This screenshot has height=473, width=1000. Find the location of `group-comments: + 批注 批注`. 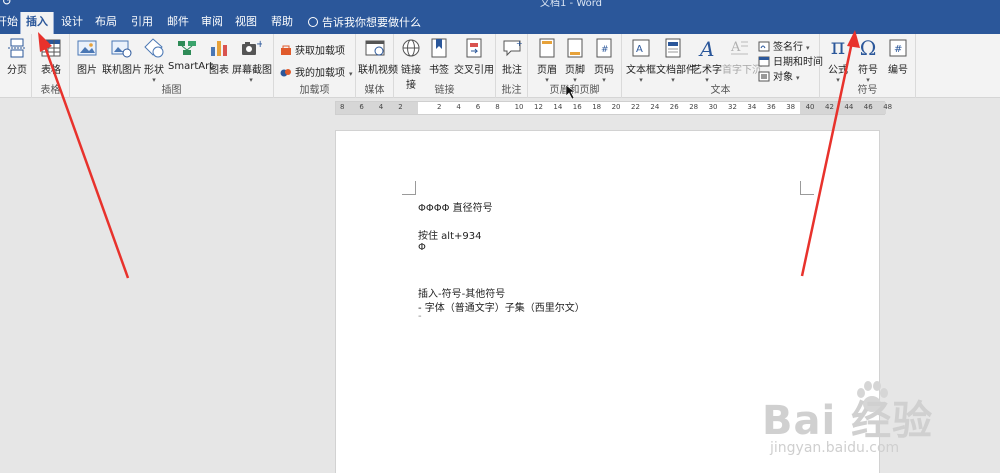

group-comments: + 批注 批注 is located at coordinates (512, 66).